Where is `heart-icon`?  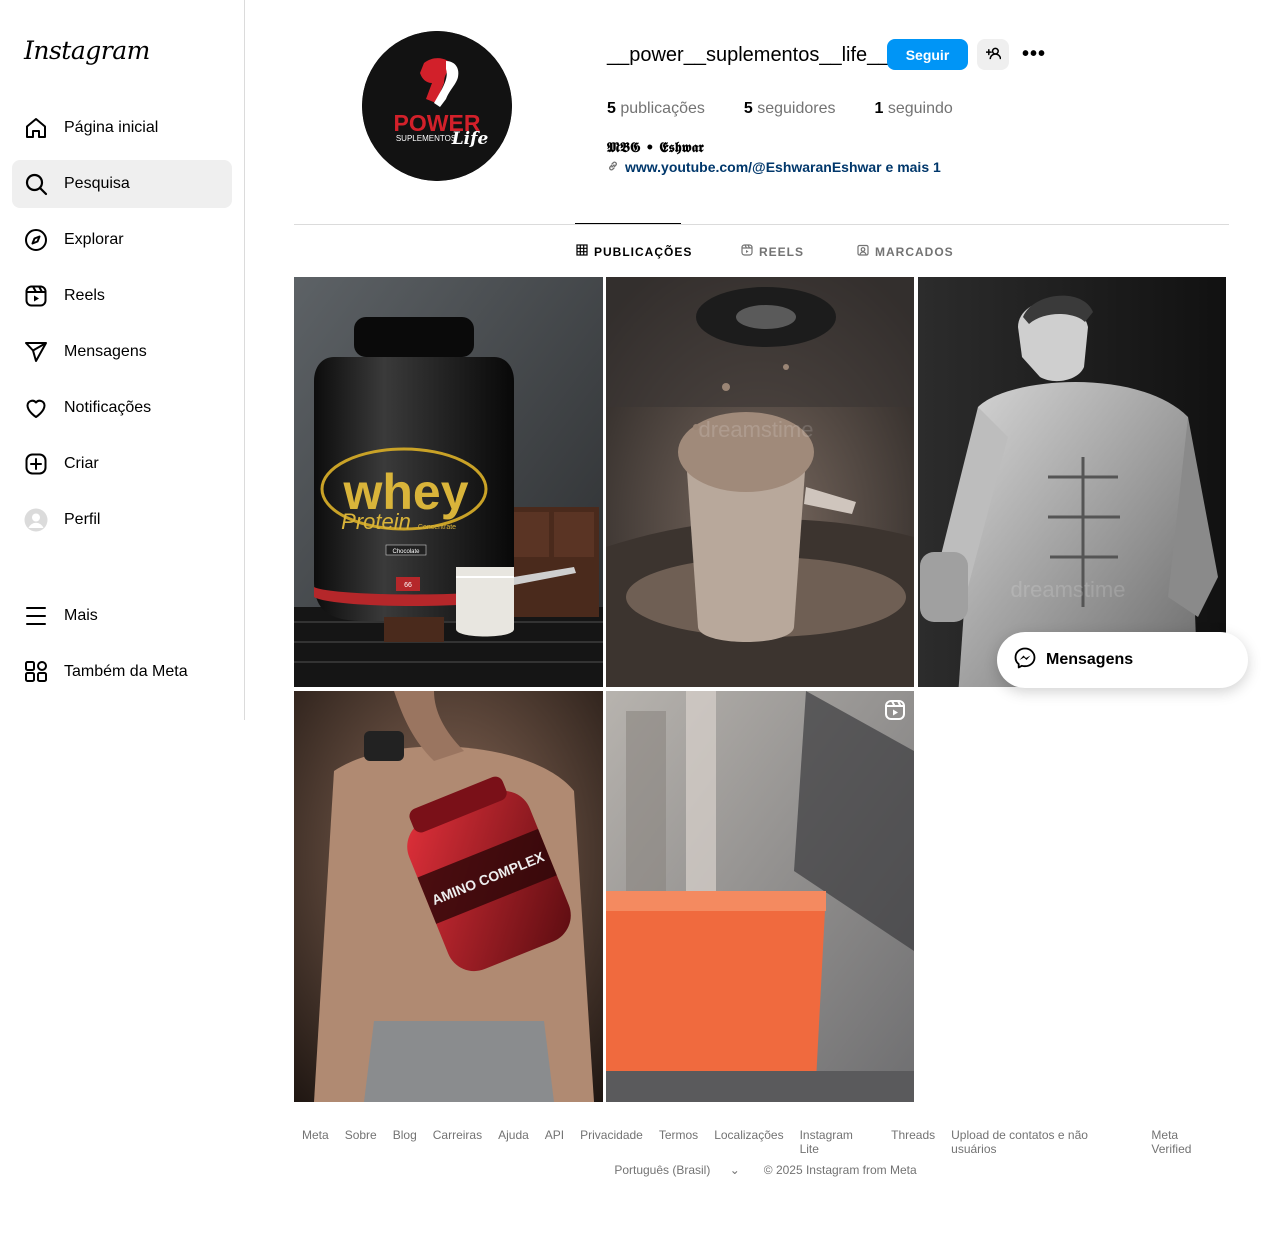
heart-icon is located at coordinates (36, 408).